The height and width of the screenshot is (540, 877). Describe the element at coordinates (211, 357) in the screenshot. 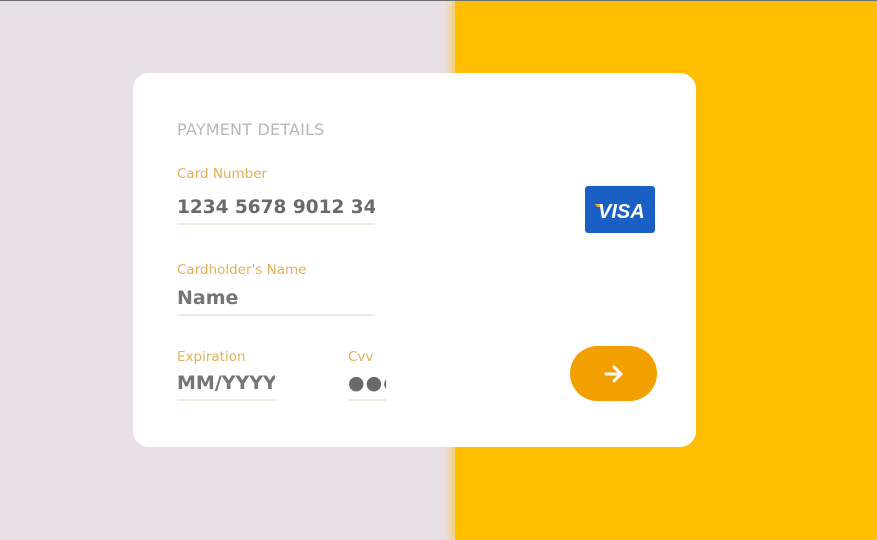

I see `expiration-label: Expiration` at that location.